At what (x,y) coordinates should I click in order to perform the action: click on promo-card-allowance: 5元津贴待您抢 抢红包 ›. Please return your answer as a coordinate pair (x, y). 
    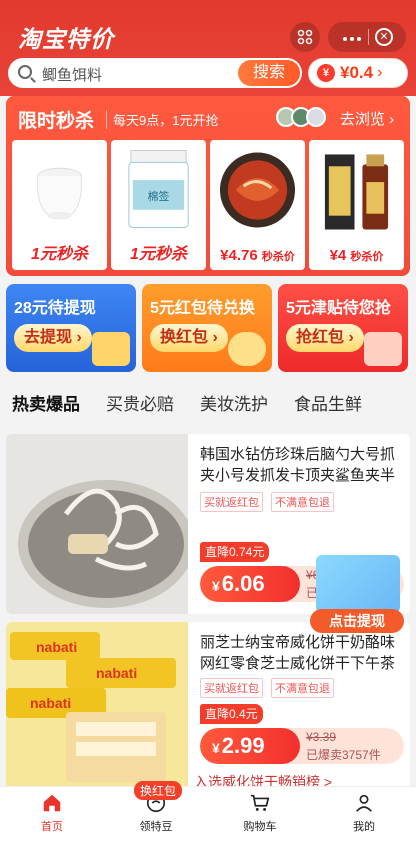
    Looking at the image, I should click on (343, 328).